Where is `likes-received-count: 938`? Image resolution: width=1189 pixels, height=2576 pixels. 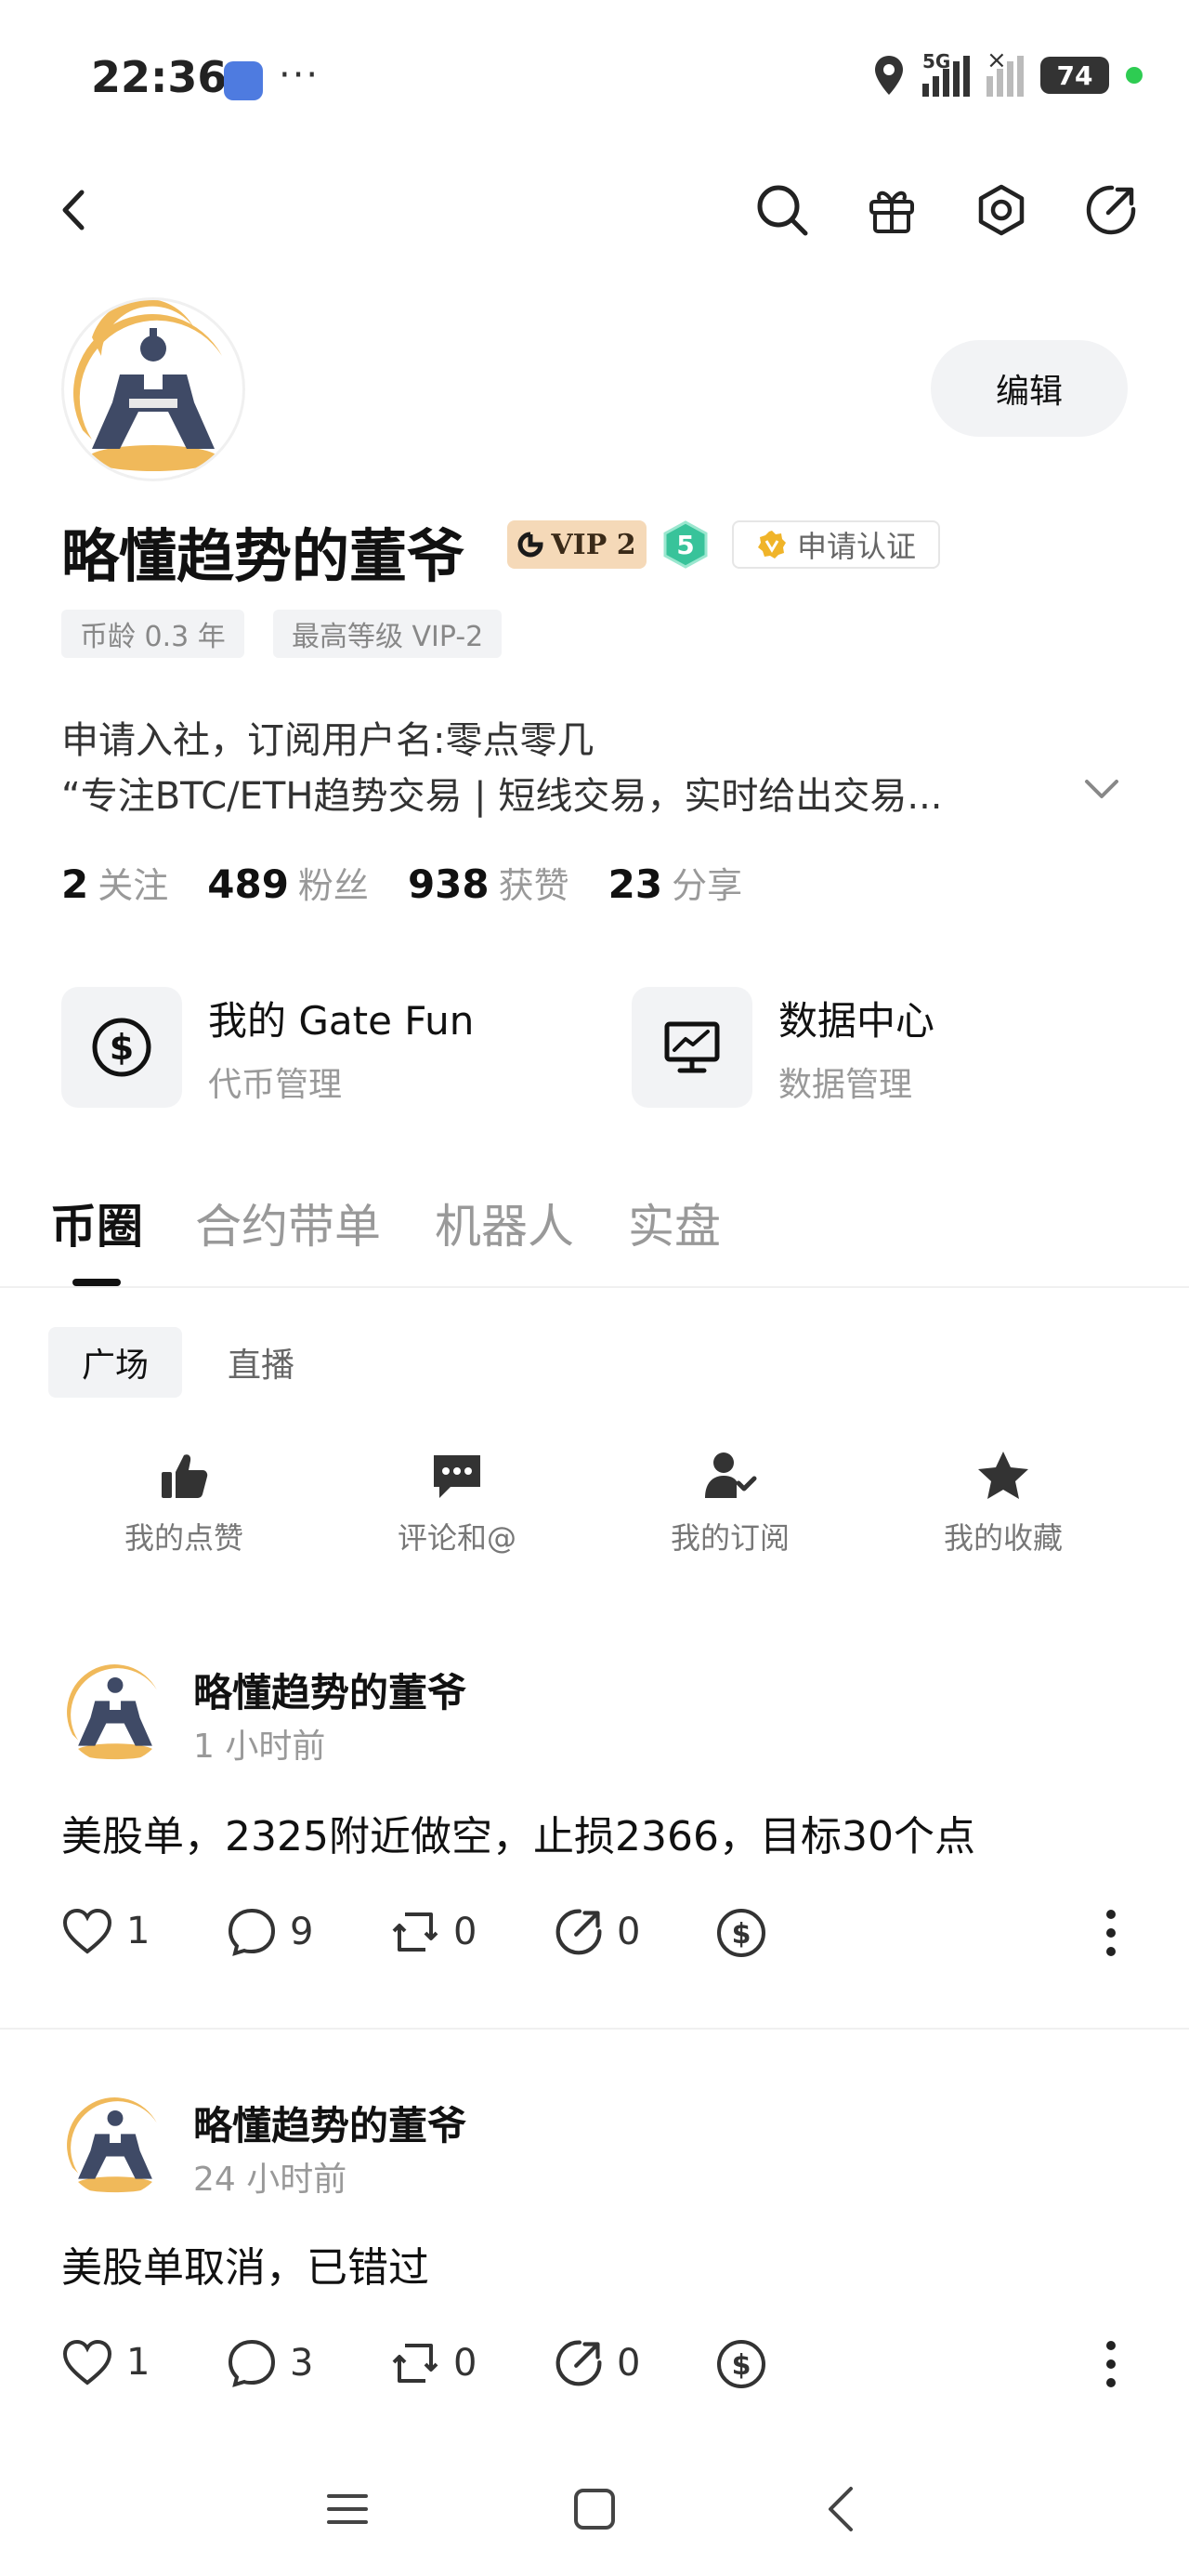 likes-received-count: 938 is located at coordinates (448, 884).